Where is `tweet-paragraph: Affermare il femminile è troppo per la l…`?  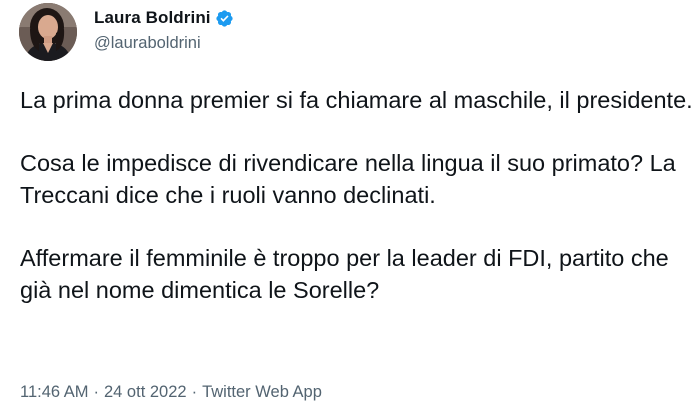 tweet-paragraph: Affermare il femminile è troppo per la l… is located at coordinates (344, 274).